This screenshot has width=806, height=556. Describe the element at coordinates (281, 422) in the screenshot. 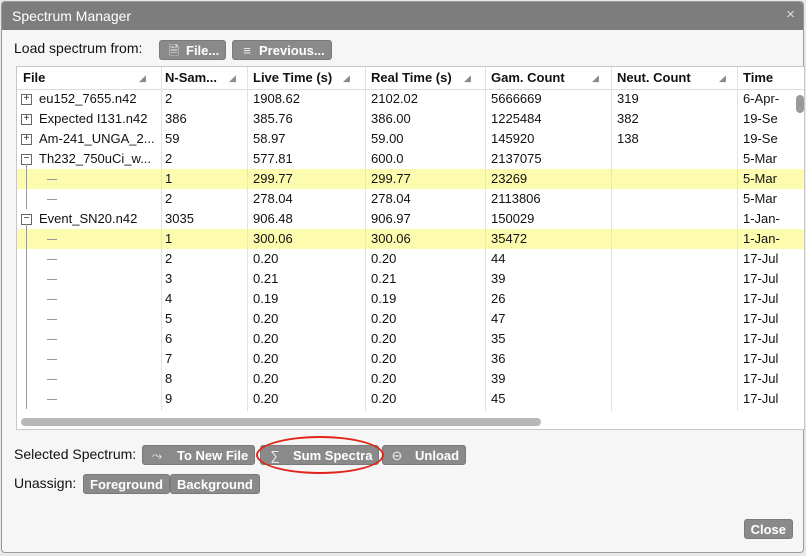

I see `horizontal-scrollbar` at that location.